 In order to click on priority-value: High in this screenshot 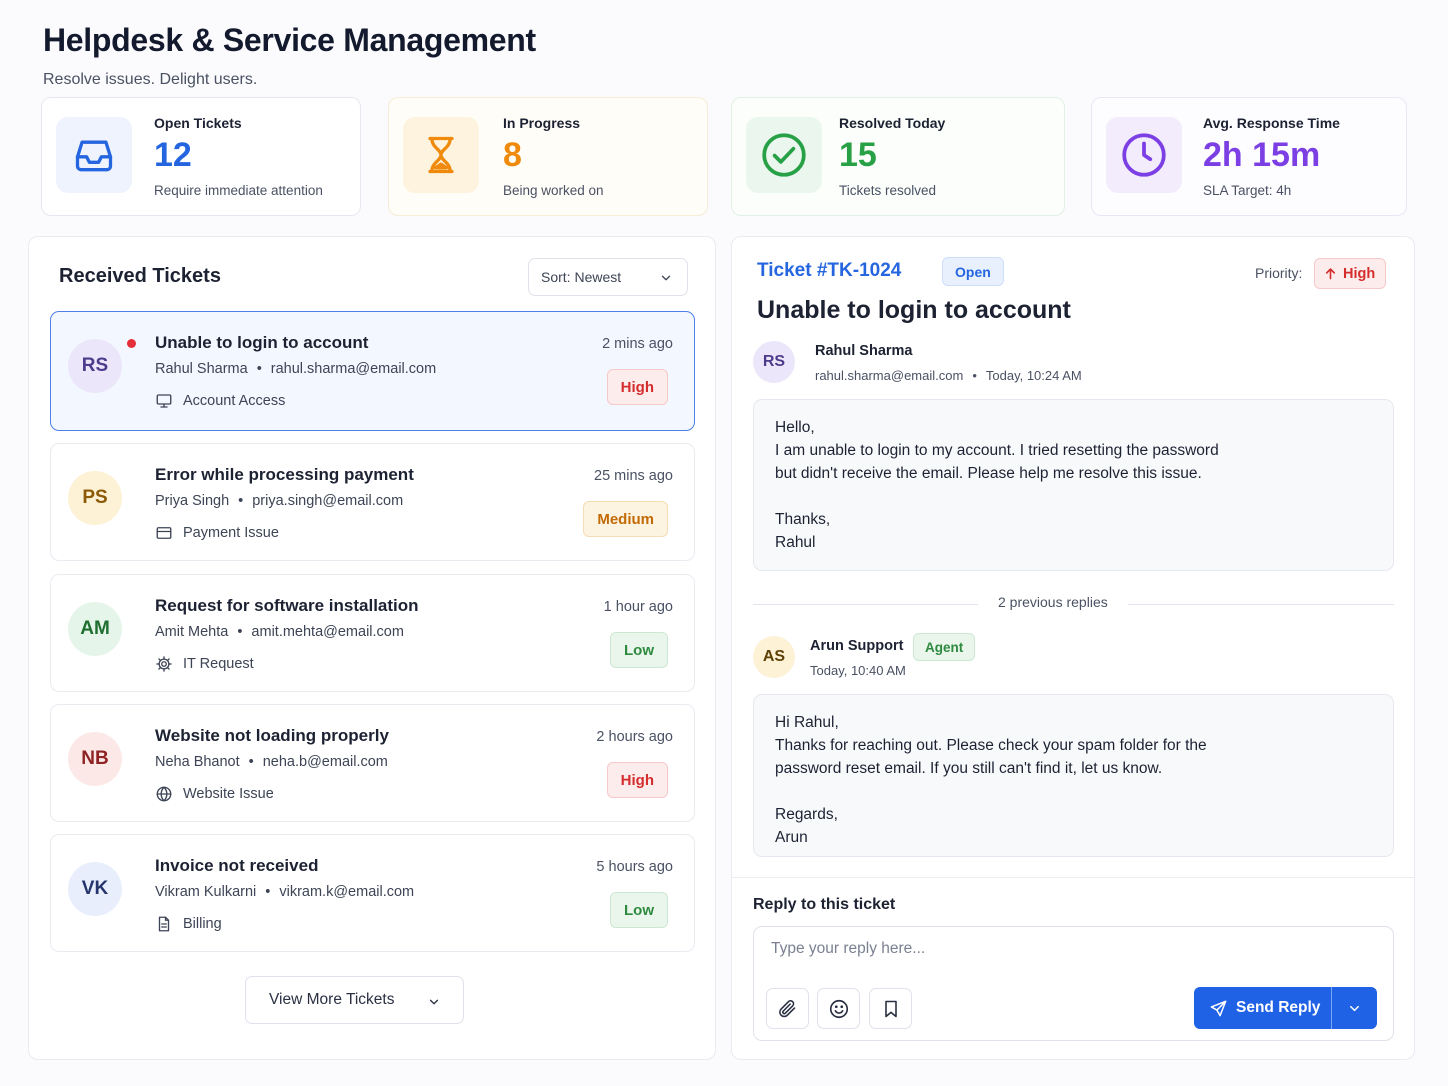, I will do `click(1359, 273)`.